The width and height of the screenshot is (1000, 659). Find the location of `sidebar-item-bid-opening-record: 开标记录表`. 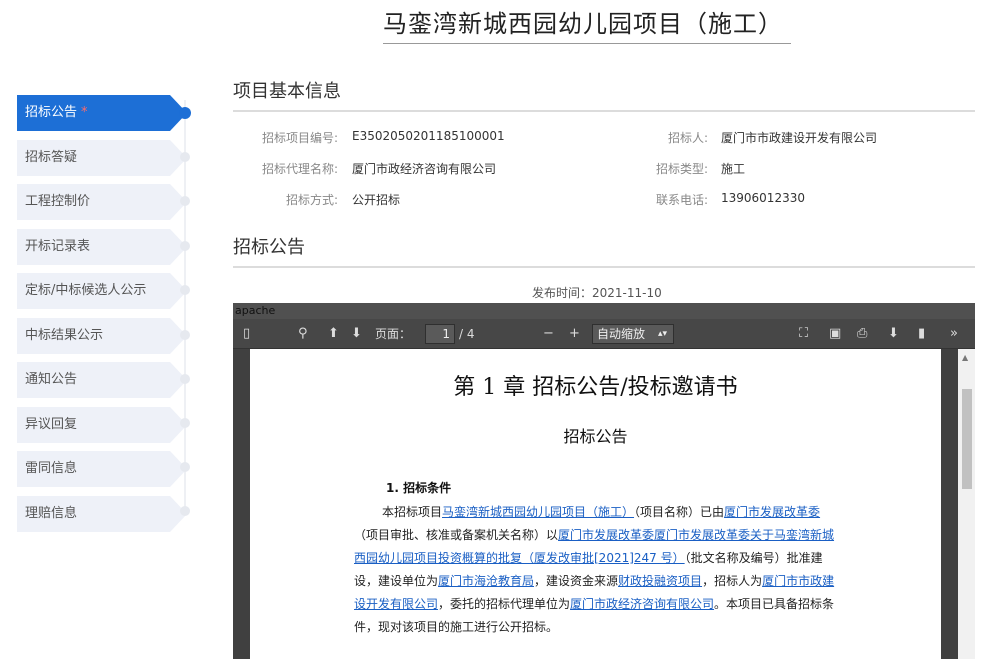

sidebar-item-bid-opening-record: 开标记录表 is located at coordinates (102, 246).